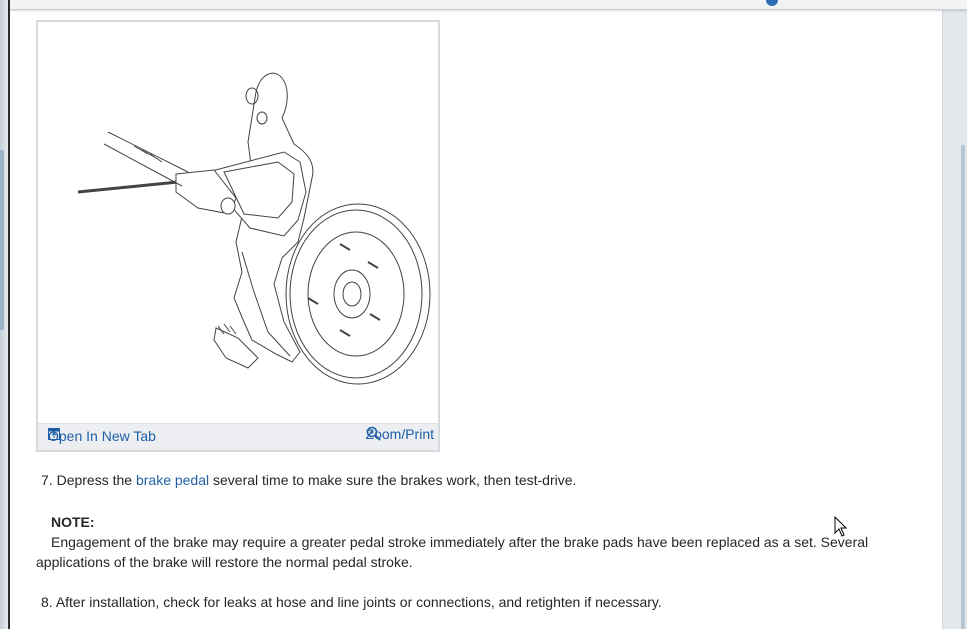  What do you see at coordinates (54, 434) in the screenshot?
I see `open-in-new-tab-icon` at bounding box center [54, 434].